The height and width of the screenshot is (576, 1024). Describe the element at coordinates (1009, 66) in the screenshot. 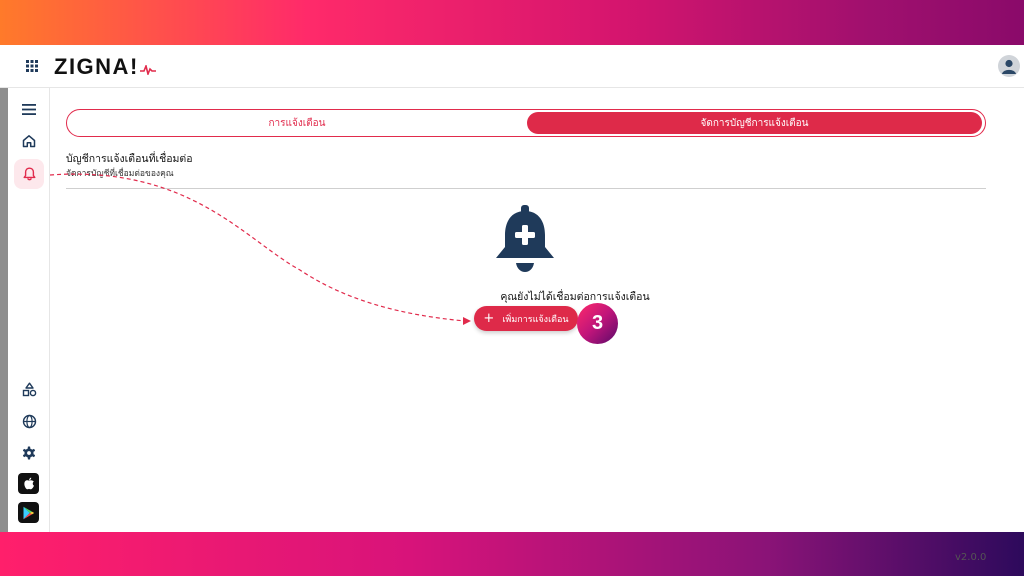

I see `user-avatar-icon` at that location.